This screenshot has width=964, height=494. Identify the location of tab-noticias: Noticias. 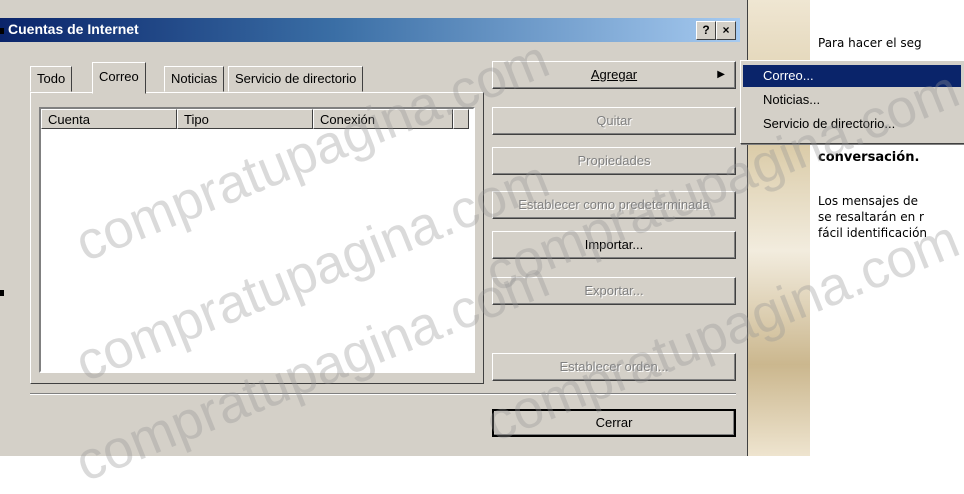
(194, 79).